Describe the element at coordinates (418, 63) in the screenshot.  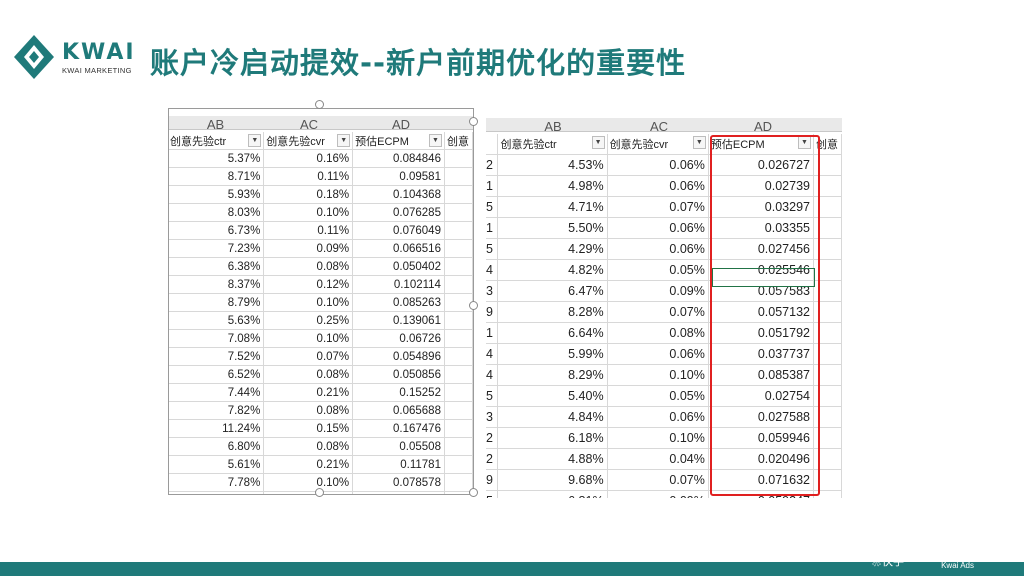
I see `slide-title: 账户冷启动提效--新户前期优化的重要性` at that location.